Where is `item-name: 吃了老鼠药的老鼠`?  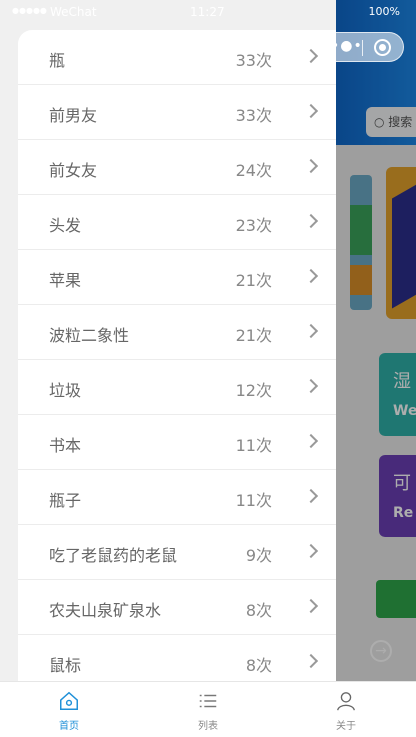
item-name: 吃了老鼠药的老鼠 is located at coordinates (113, 555).